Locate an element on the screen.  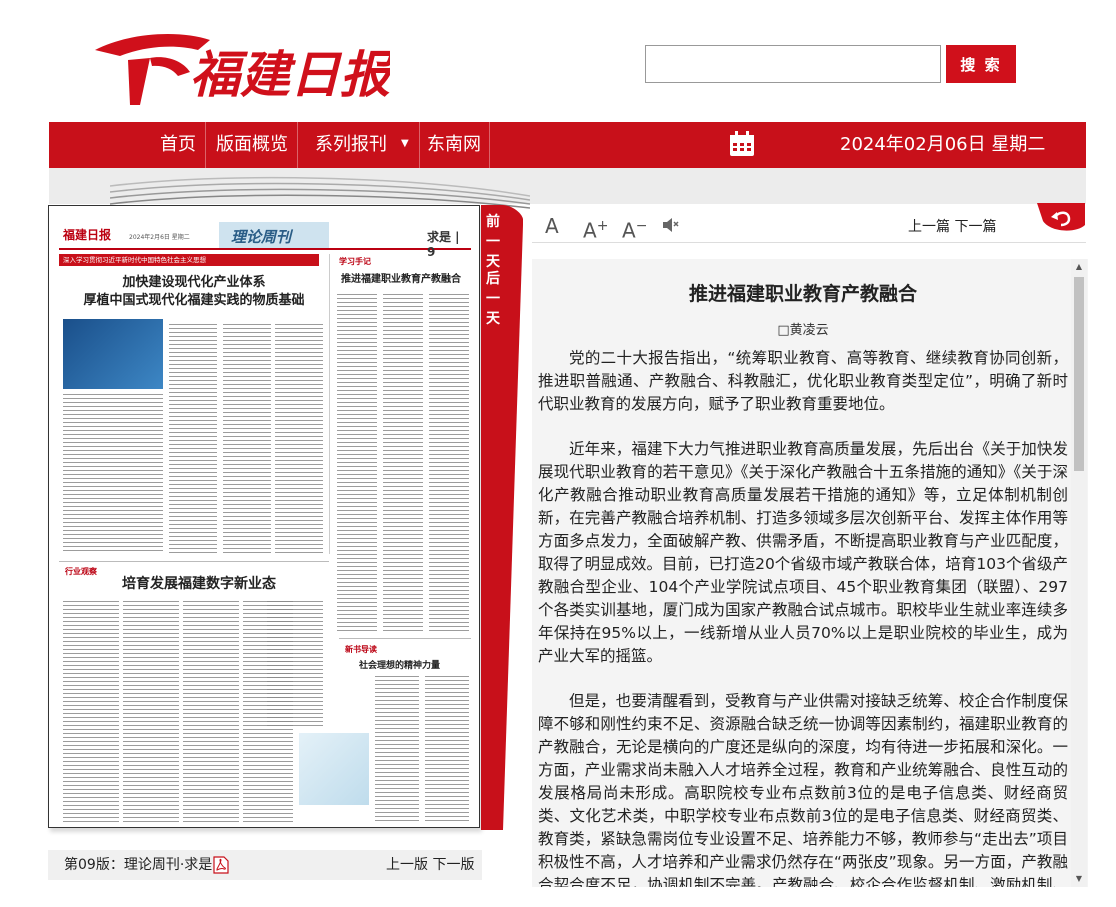
paper-headline-main-line2: 厚植中国式现代化福建实践的物质基础 is located at coordinates (194, 300).